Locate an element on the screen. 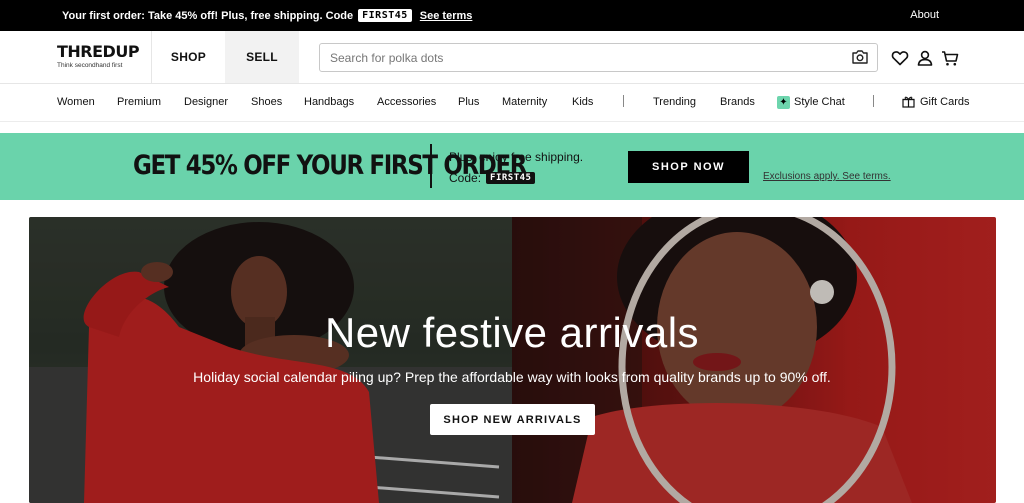 The height and width of the screenshot is (503, 1024). about-link: About is located at coordinates (924, 15).